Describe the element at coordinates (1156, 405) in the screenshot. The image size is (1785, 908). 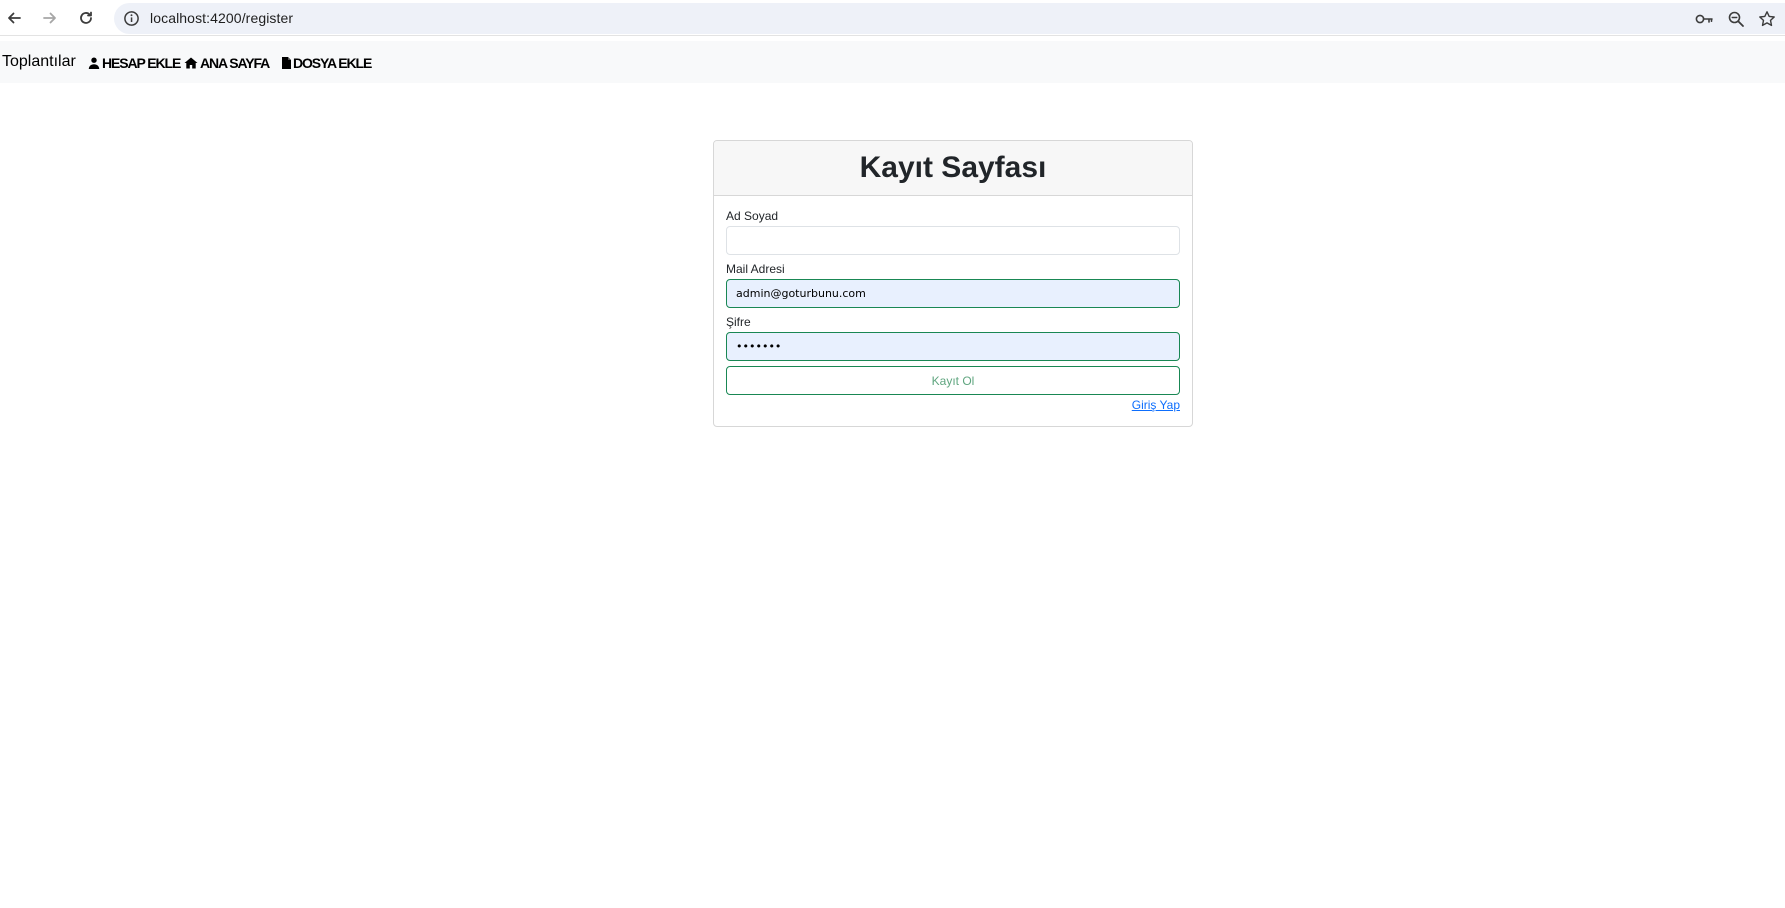
I see `login-link: Giriş Yap` at that location.